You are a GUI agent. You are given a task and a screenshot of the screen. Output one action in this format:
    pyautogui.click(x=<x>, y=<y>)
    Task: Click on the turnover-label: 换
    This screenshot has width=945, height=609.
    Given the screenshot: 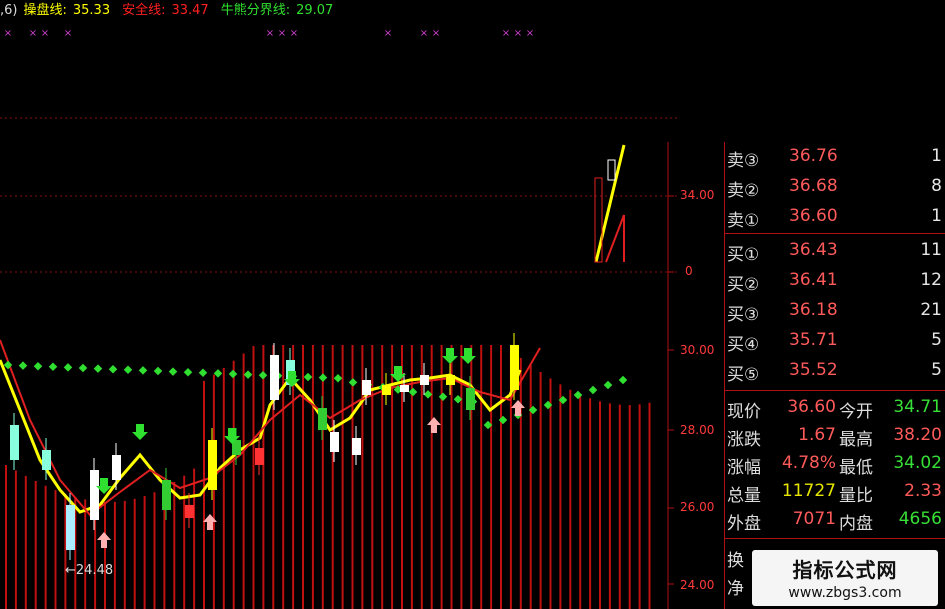 What is the action you would take?
    pyautogui.click(x=735, y=561)
    